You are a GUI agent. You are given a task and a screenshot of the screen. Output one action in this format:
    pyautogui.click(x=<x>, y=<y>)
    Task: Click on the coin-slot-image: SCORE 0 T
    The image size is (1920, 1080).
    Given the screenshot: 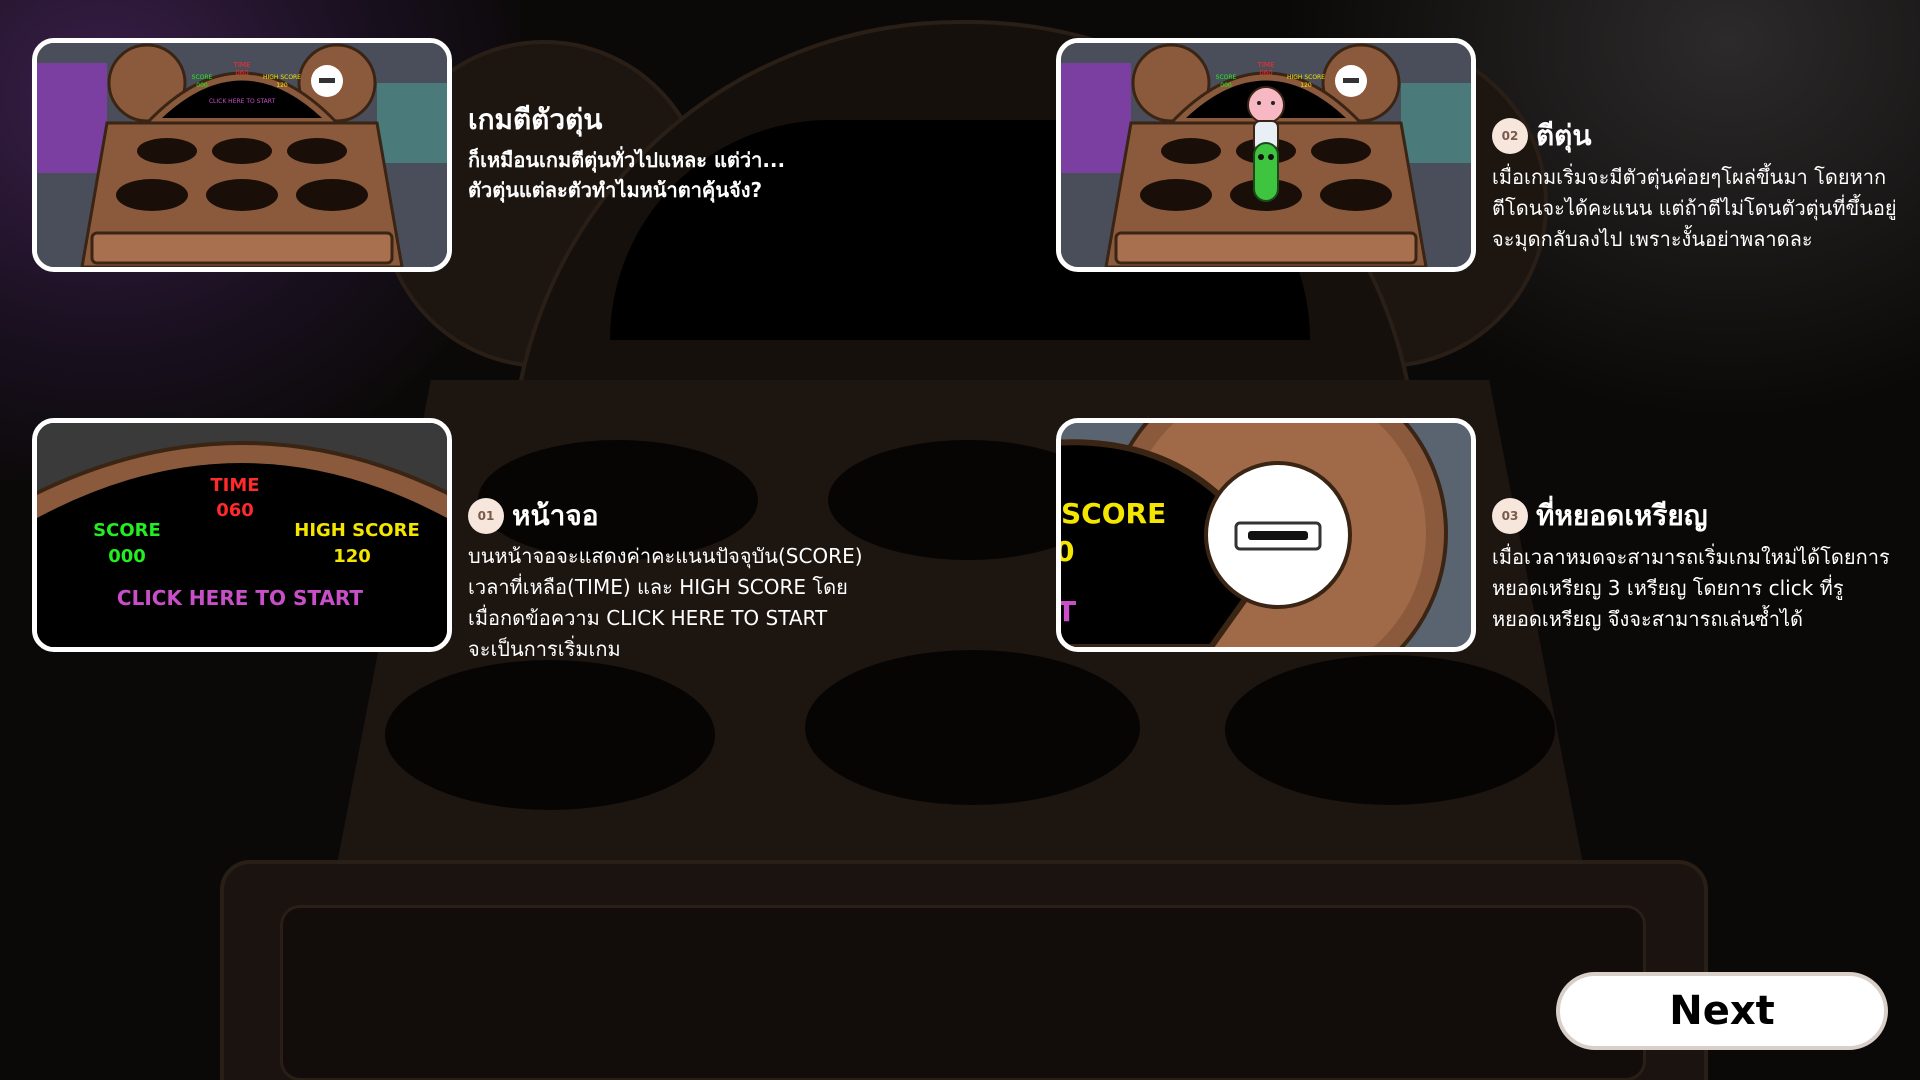 What is the action you would take?
    pyautogui.click(x=1266, y=535)
    